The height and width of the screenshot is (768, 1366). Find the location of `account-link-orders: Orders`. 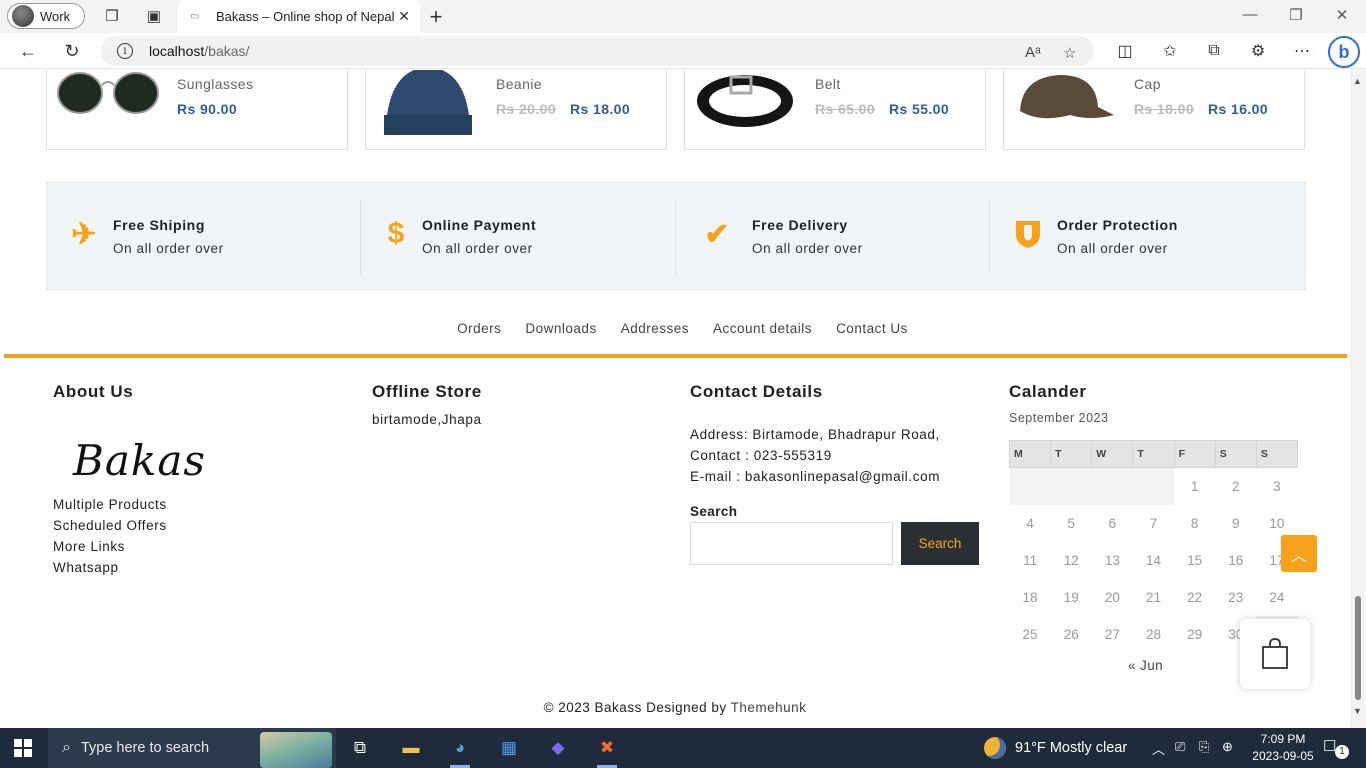

account-link-orders: Orders is located at coordinates (479, 328).